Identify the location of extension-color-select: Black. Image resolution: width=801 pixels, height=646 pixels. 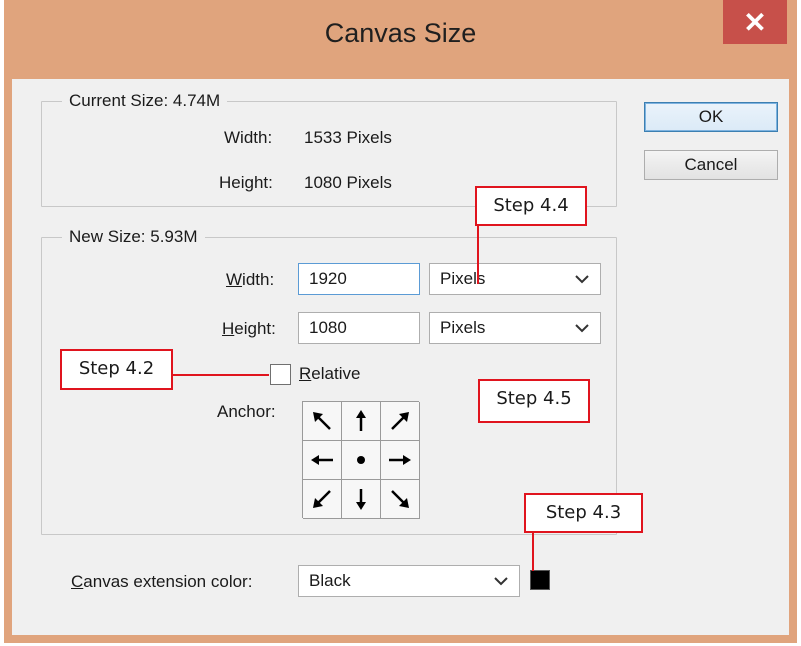
(409, 581).